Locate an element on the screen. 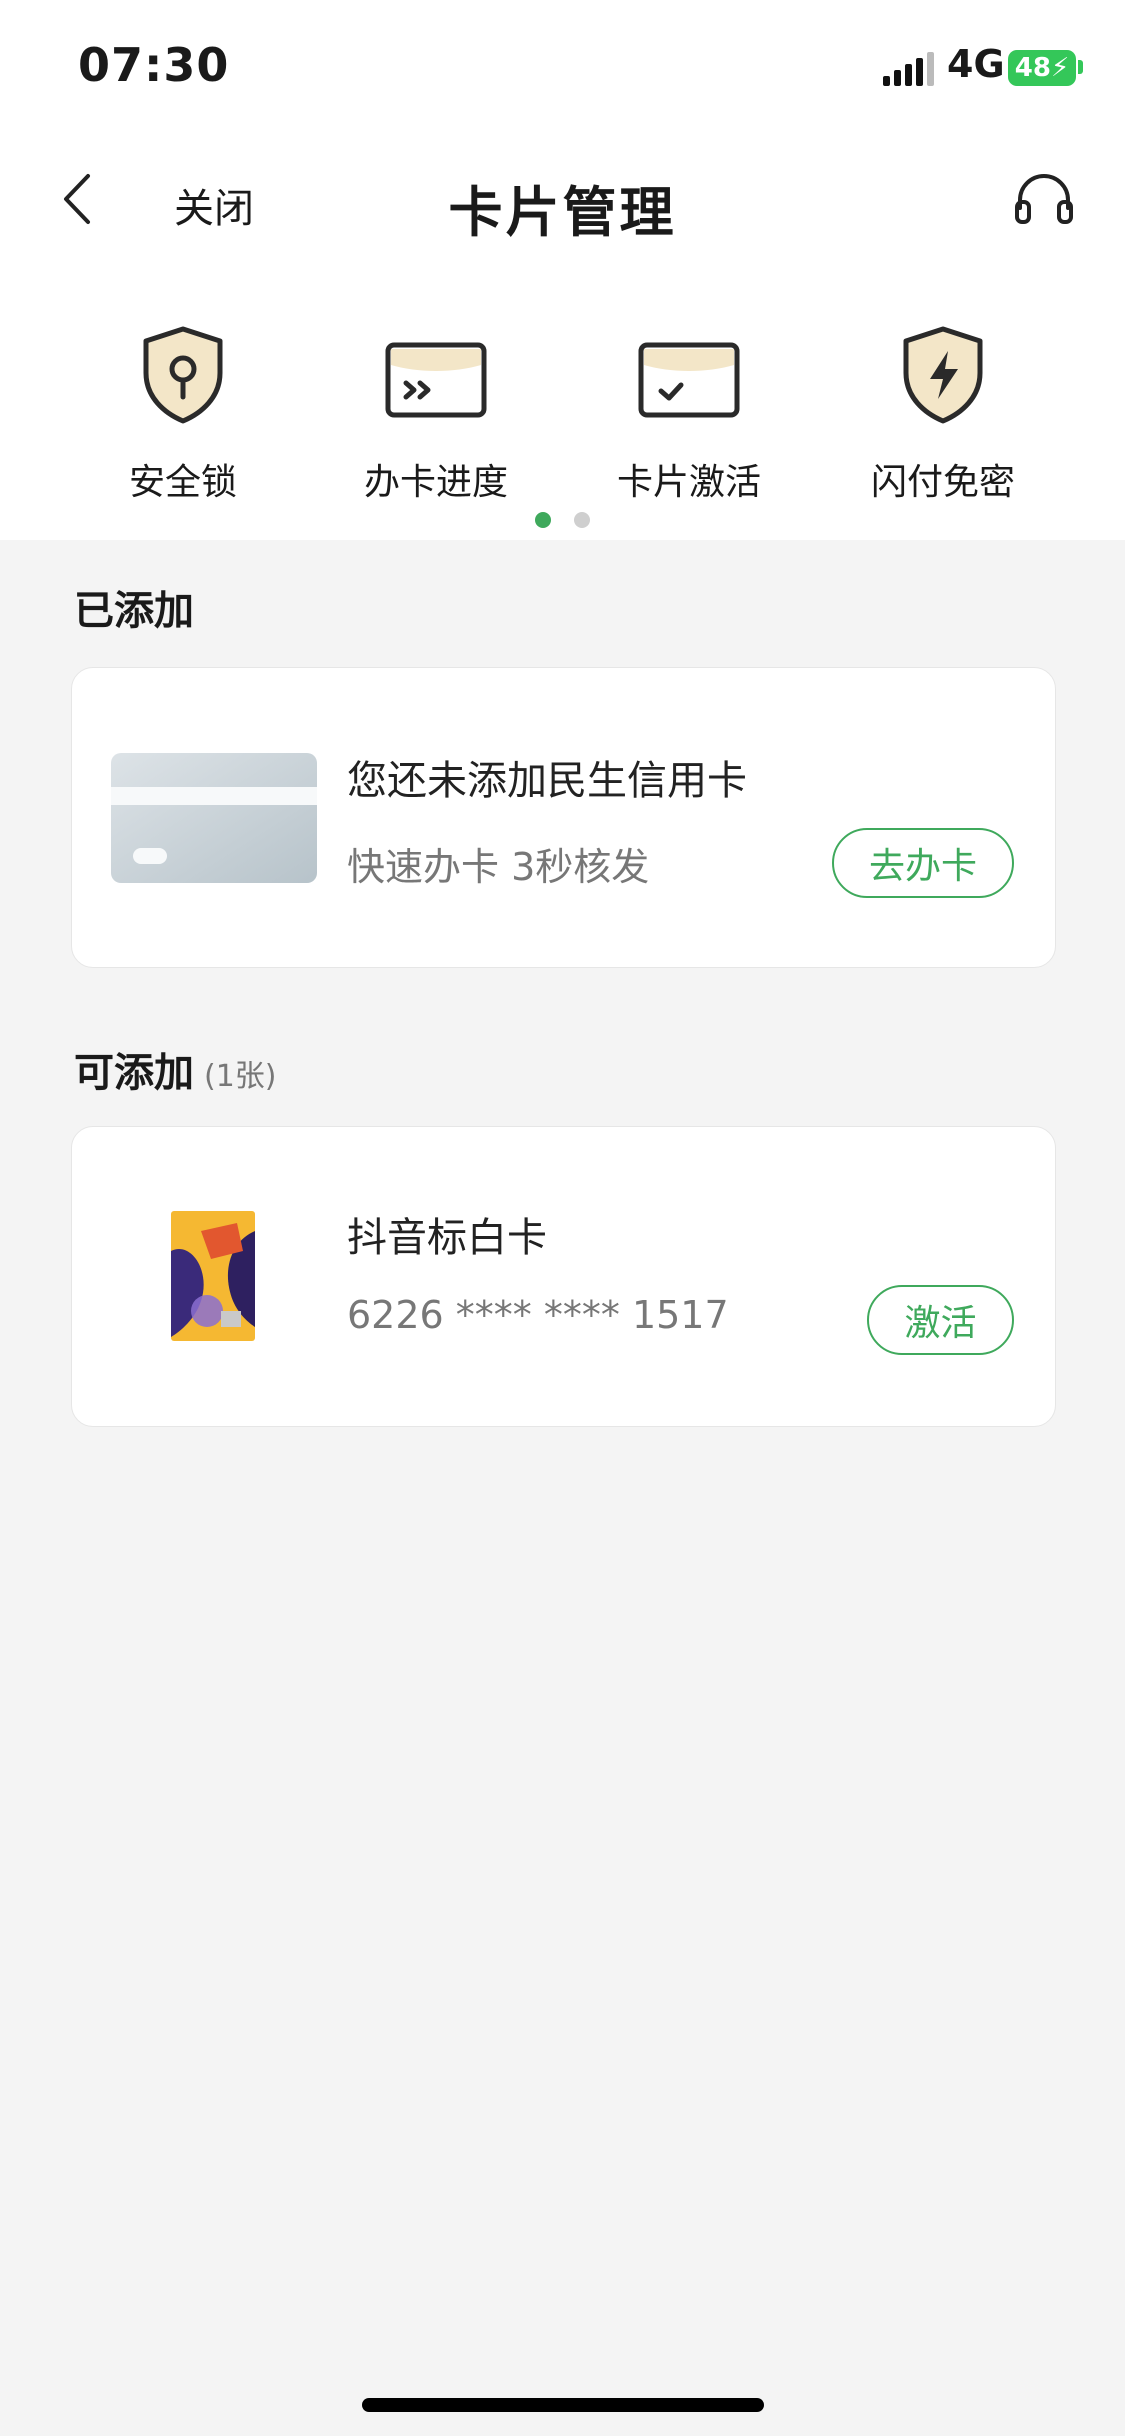  home-indicator is located at coordinates (563, 2405).